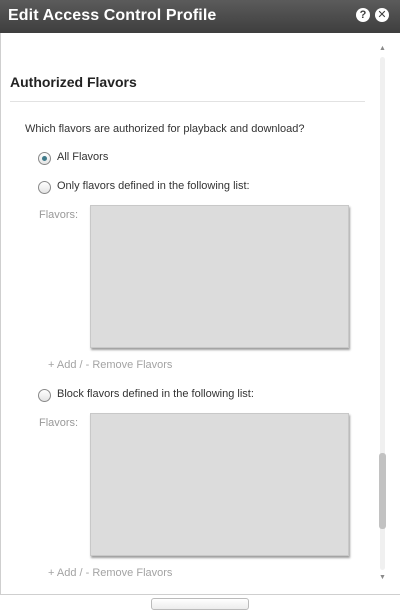  I want to click on block-add-remove-flavors-link: + Add / - Remove Flavors, so click(110, 573).